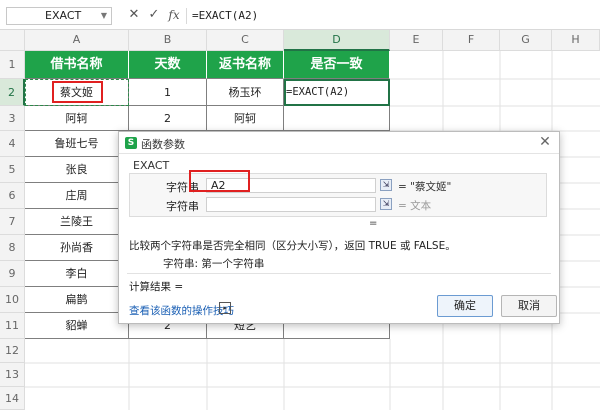 Image resolution: width=600 pixels, height=410 pixels. Describe the element at coordinates (392, 16) in the screenshot. I see `formula-input: =EXACT(A2)` at that location.